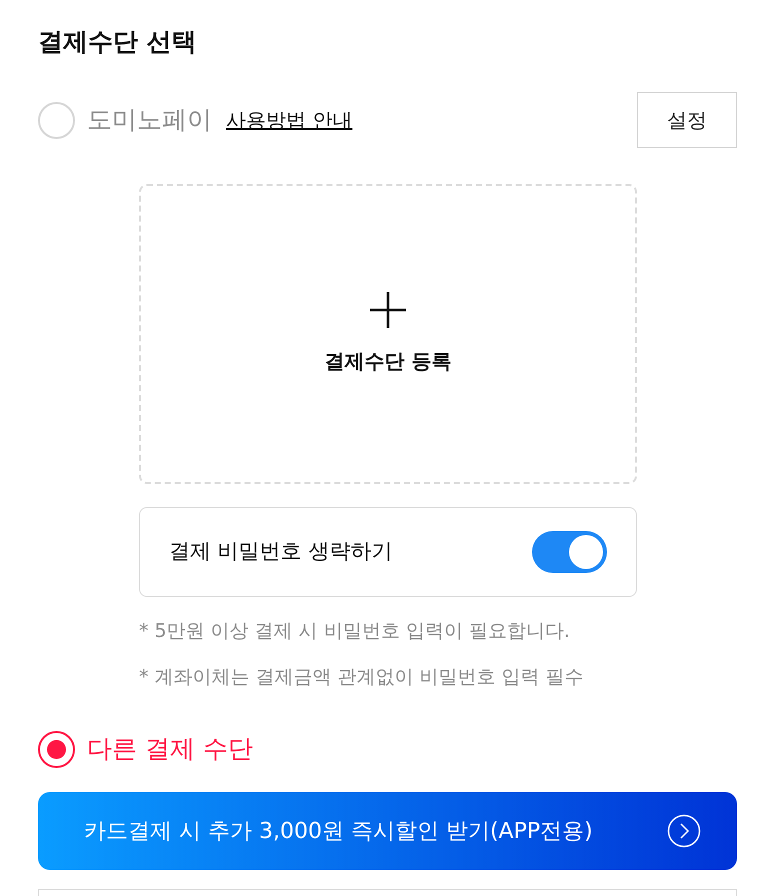 This screenshot has width=773, height=896. I want to click on note-text: * 5만원 이상 결제 시 비밀번호 입력이 필요합니다., so click(355, 631).